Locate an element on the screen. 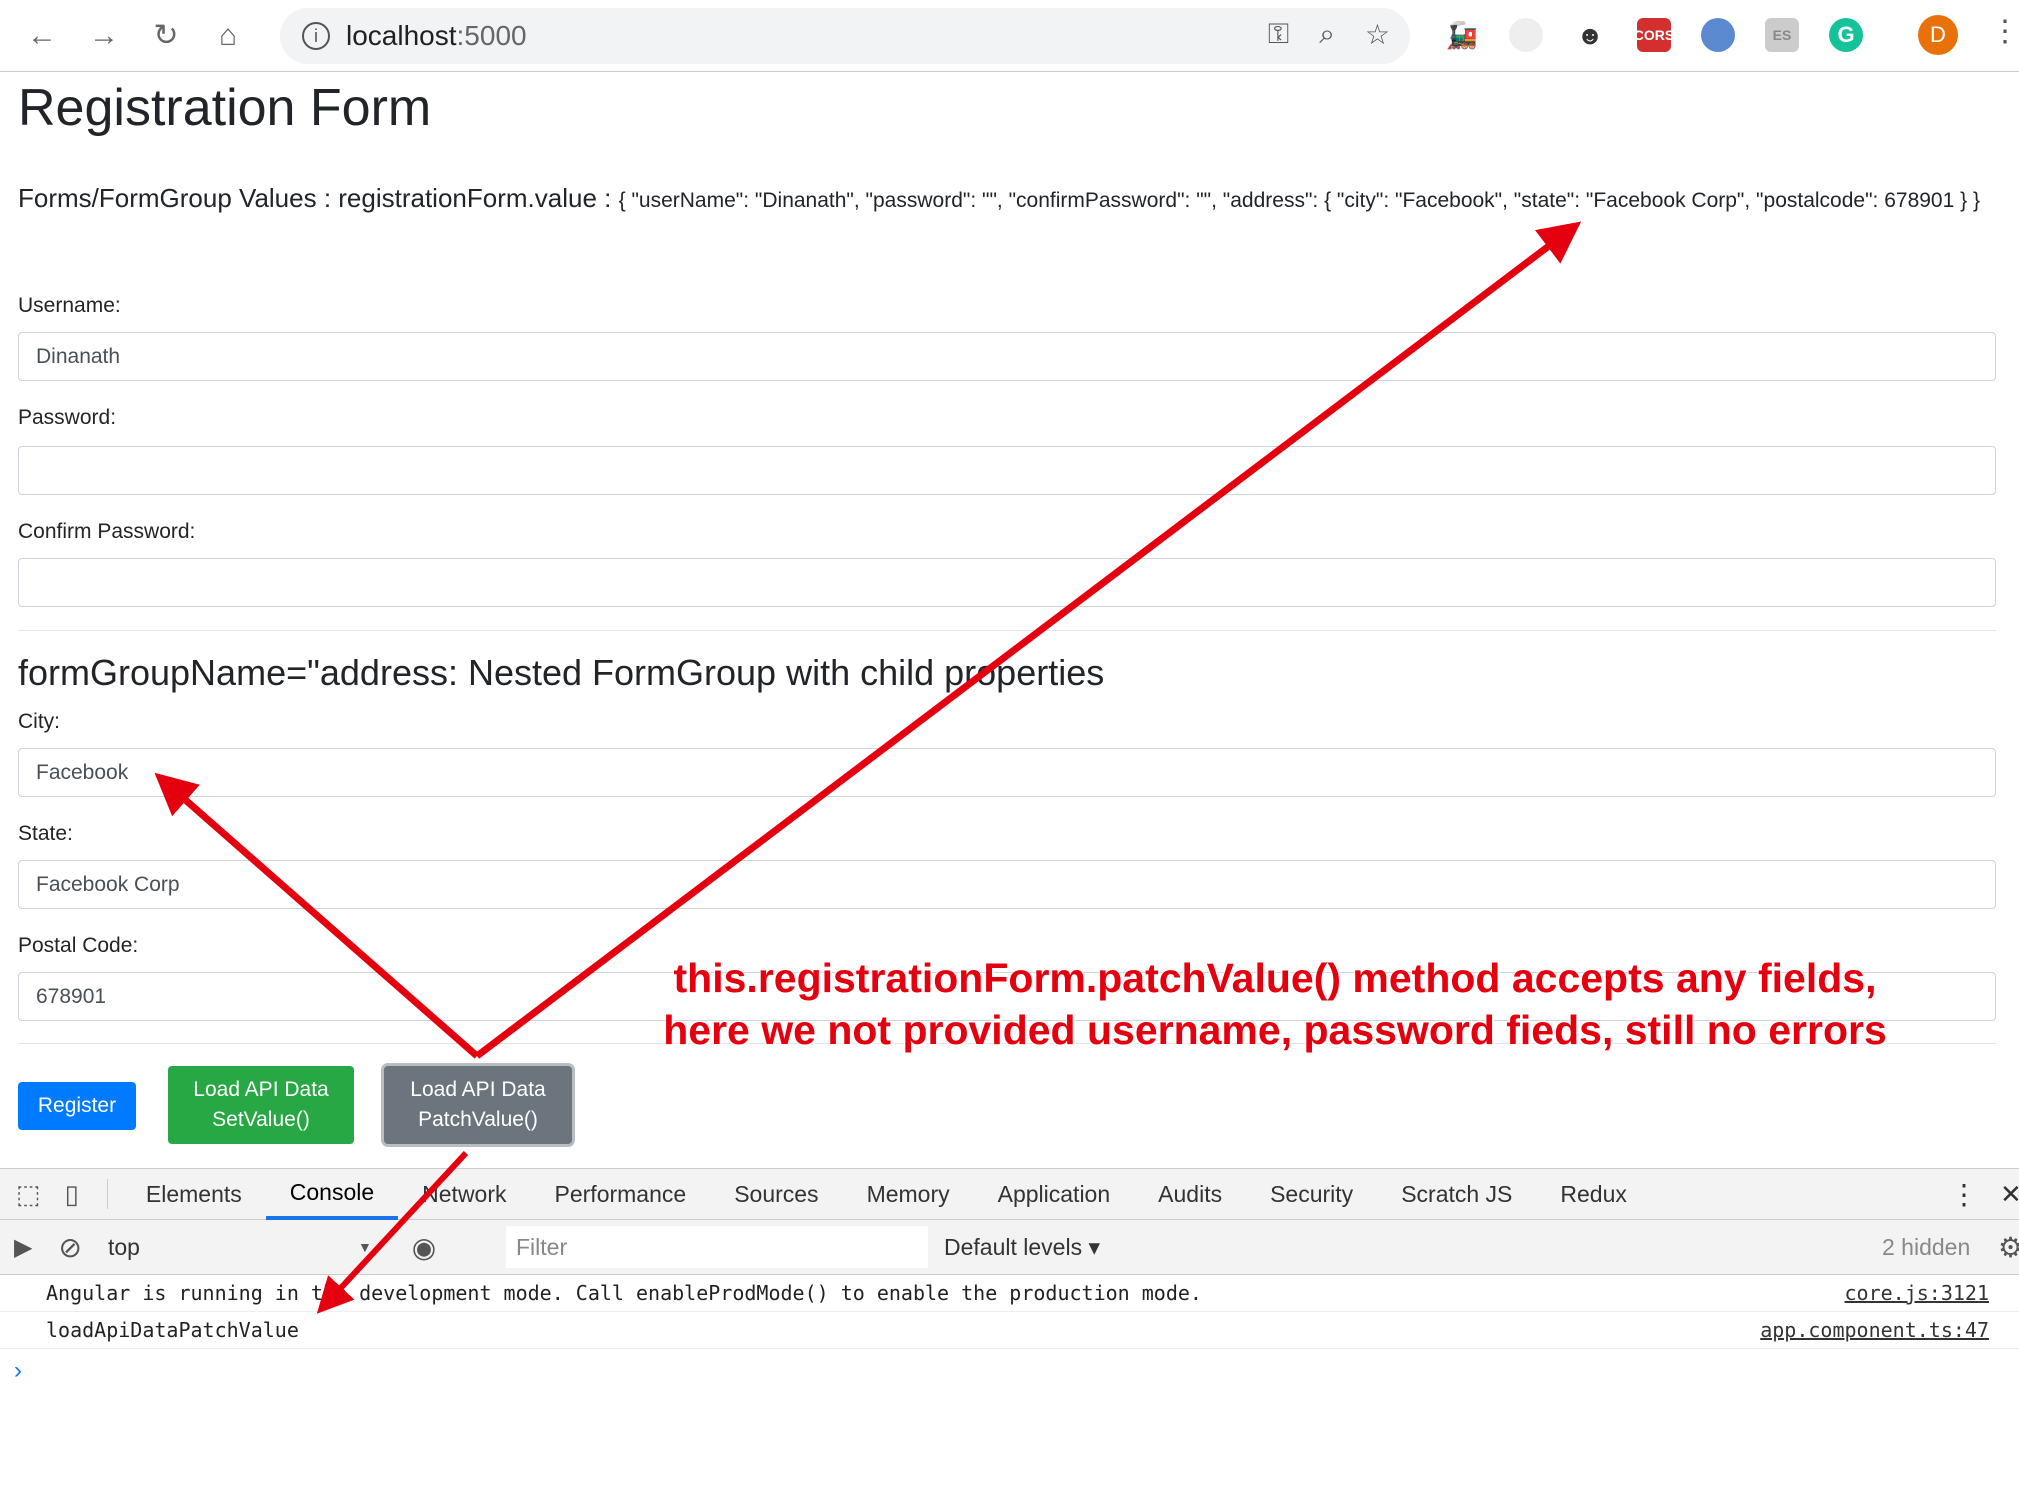 This screenshot has height=1489, width=2019. cors-icon: CORS is located at coordinates (1654, 35).